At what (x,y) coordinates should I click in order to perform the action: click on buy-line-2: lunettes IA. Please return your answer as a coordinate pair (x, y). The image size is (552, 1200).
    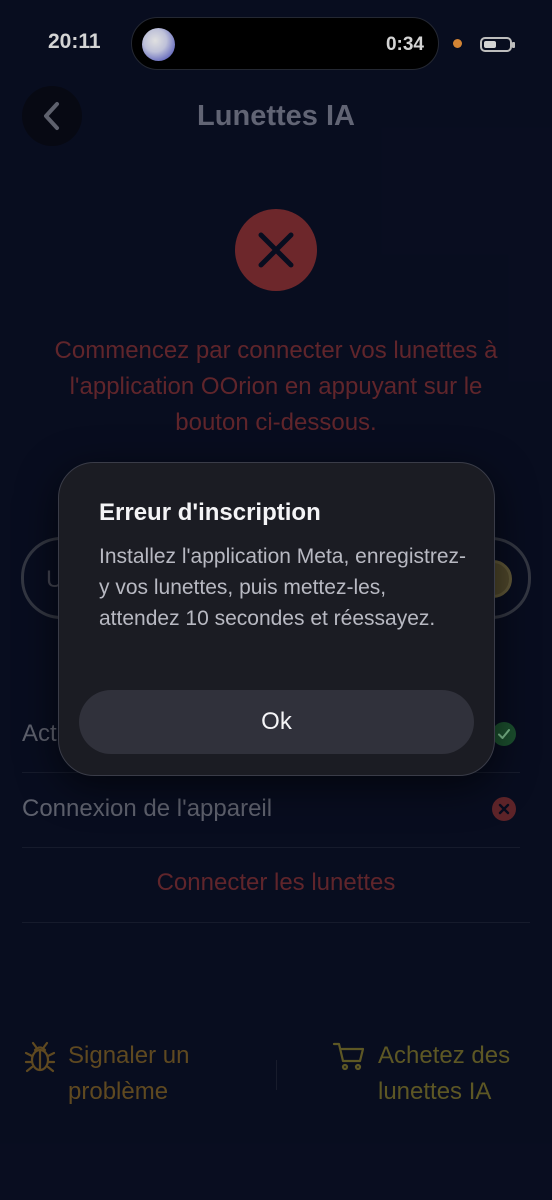
    Looking at the image, I should click on (435, 1091).